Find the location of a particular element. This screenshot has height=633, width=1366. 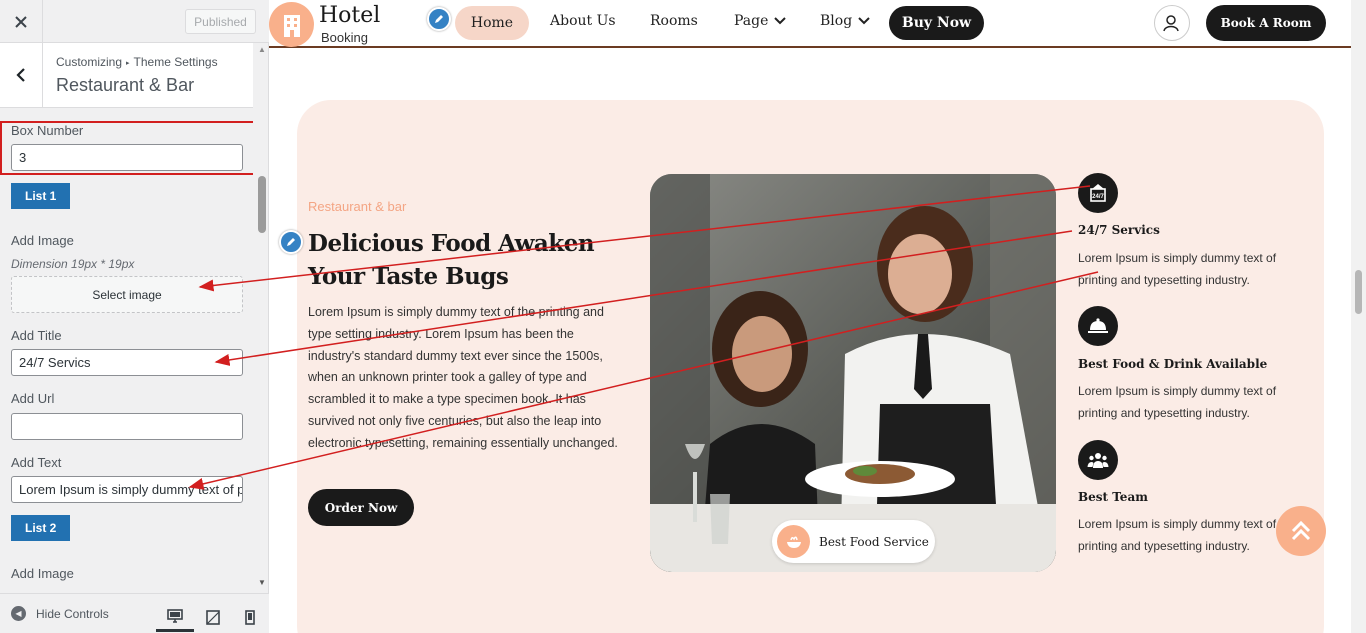

box-number-label: Box Number is located at coordinates (47, 130).